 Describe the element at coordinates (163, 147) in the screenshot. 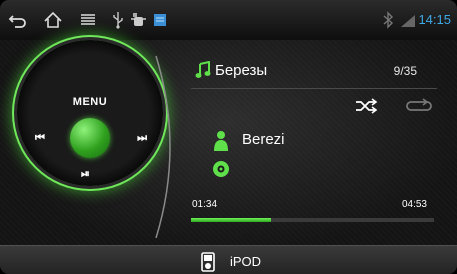

I see `divider-arc` at that location.